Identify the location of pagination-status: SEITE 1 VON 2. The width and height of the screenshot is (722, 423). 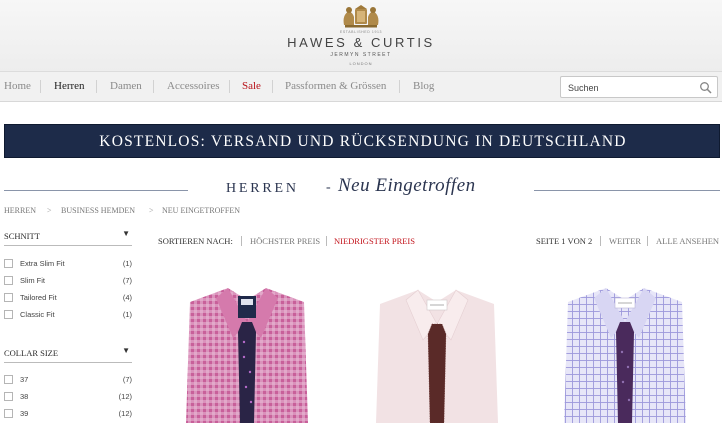
(564, 241).